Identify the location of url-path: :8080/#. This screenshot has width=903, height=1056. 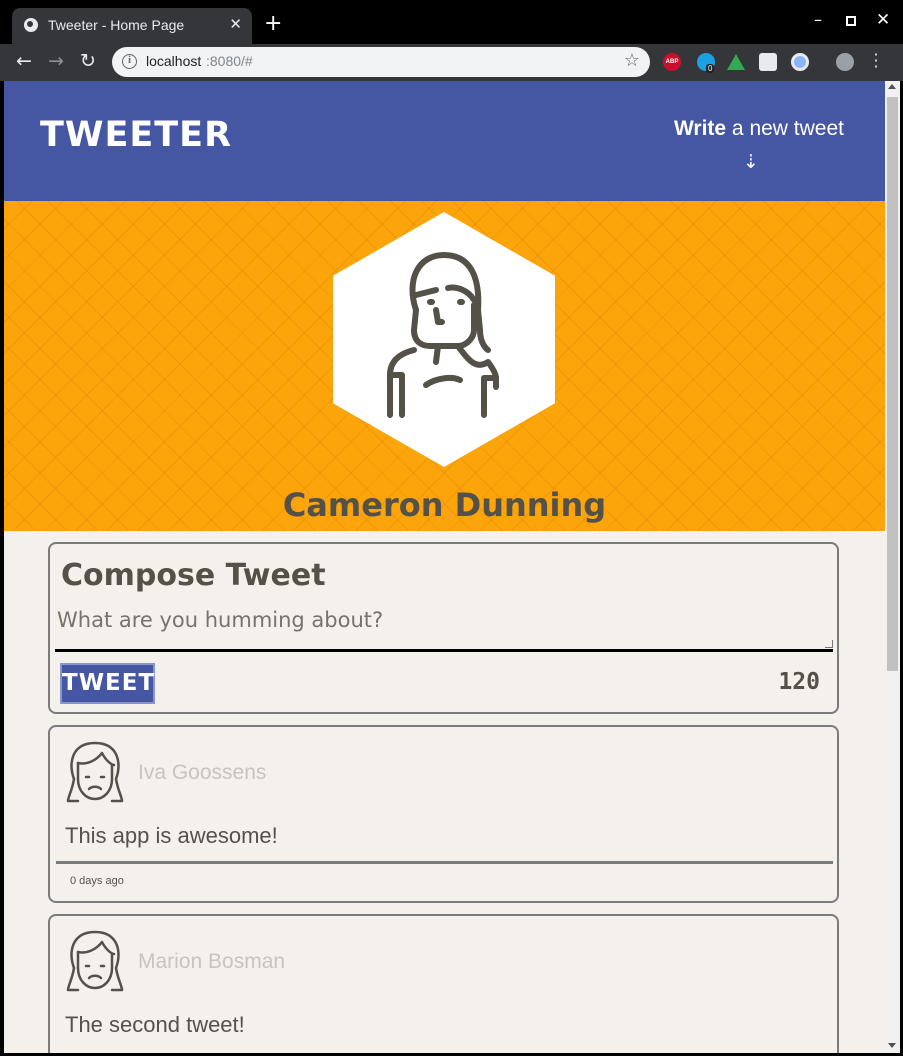
(229, 61).